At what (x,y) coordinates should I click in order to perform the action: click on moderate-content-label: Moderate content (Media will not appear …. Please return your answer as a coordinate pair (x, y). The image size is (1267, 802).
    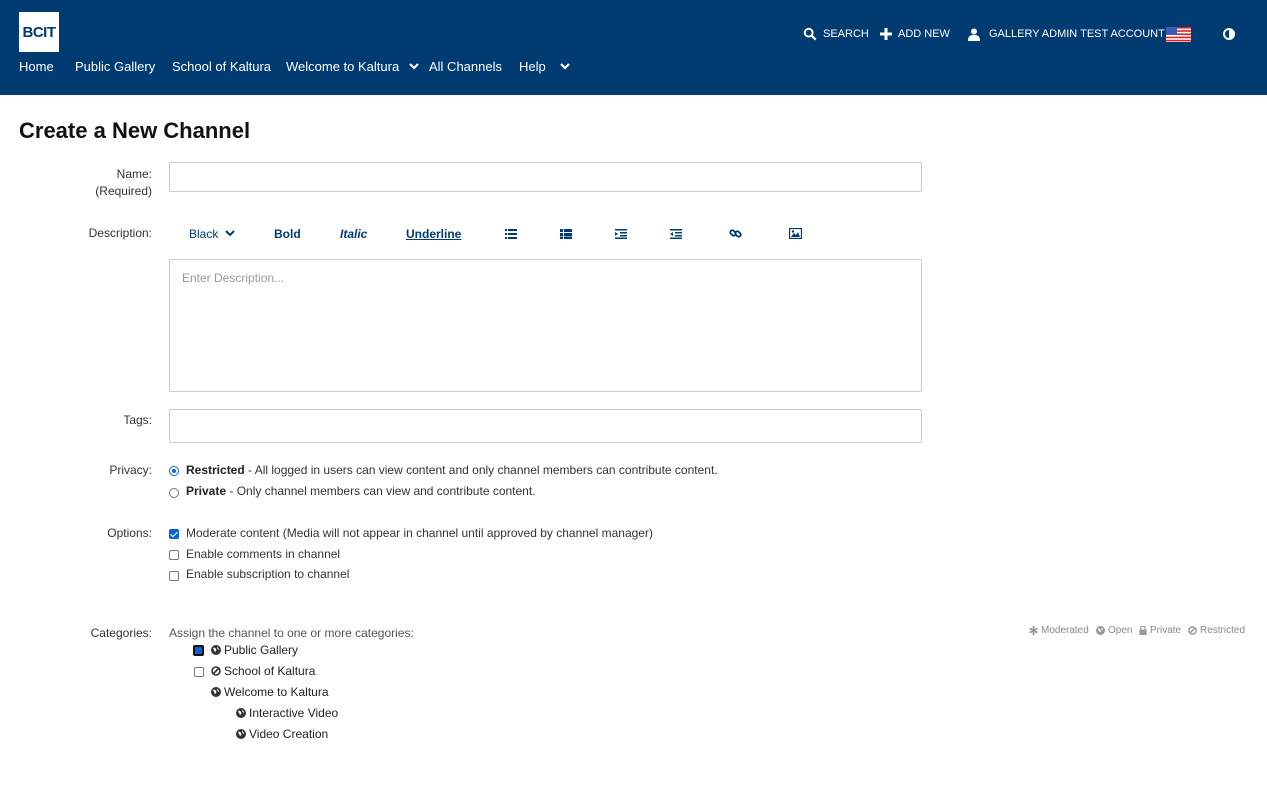
    Looking at the image, I should click on (419, 533).